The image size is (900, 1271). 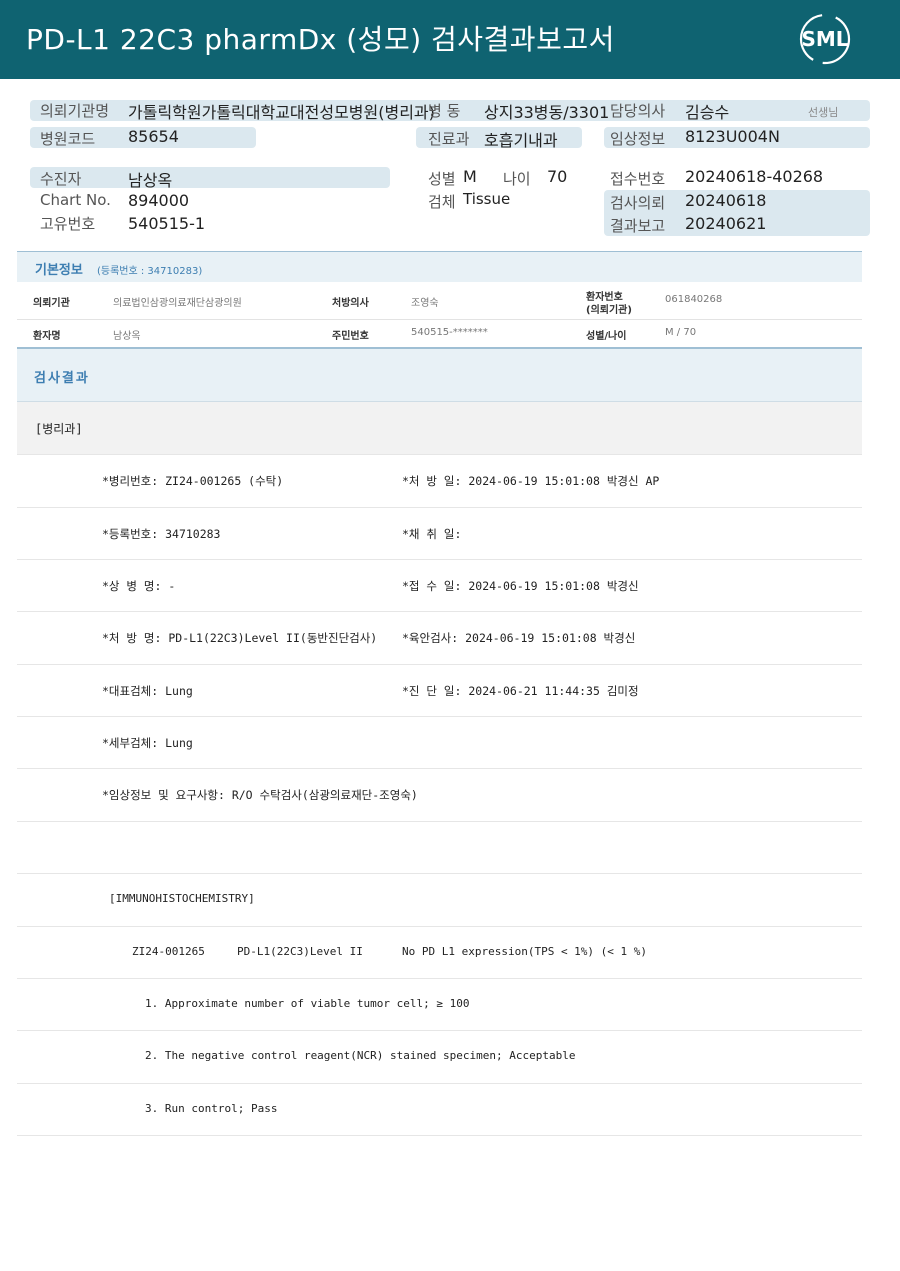 I want to click on basic-info-row-2: 환자명 남상옥 주민번호 540515-******* 성별/나이 M / 70, so click(x=439, y=334).